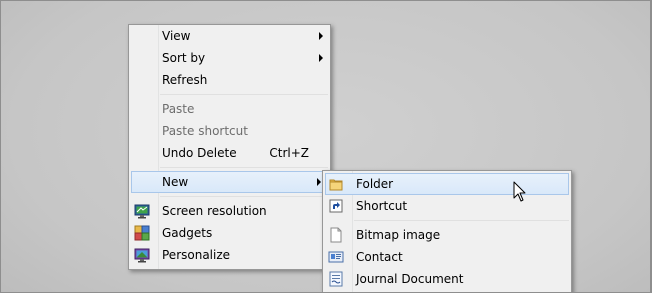  What do you see at coordinates (379, 257) in the screenshot?
I see `menu-item-label: Contact` at bounding box center [379, 257].